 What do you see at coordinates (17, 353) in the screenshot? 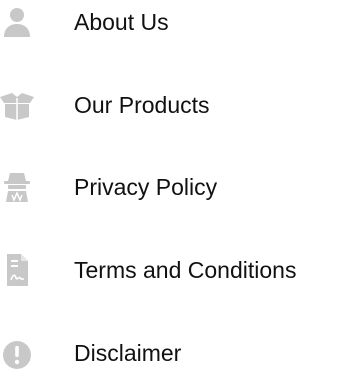
I see `exclamation-circle-icon` at bounding box center [17, 353].